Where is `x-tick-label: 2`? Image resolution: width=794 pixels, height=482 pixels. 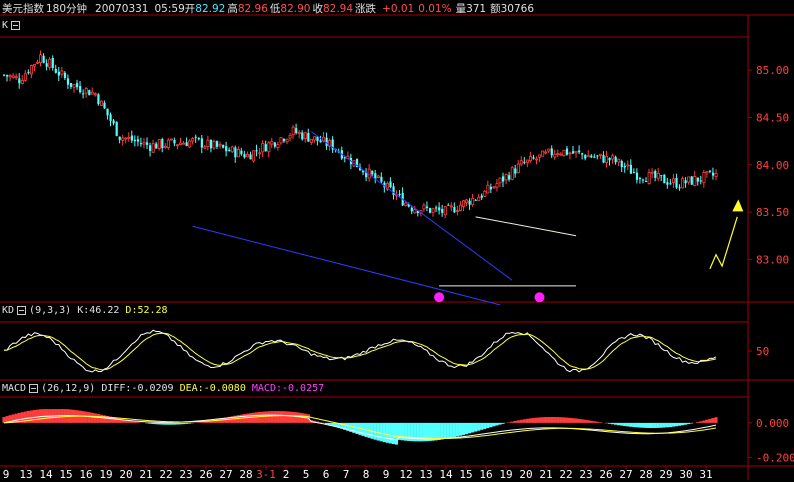
x-tick-label: 2 is located at coordinates (286, 474).